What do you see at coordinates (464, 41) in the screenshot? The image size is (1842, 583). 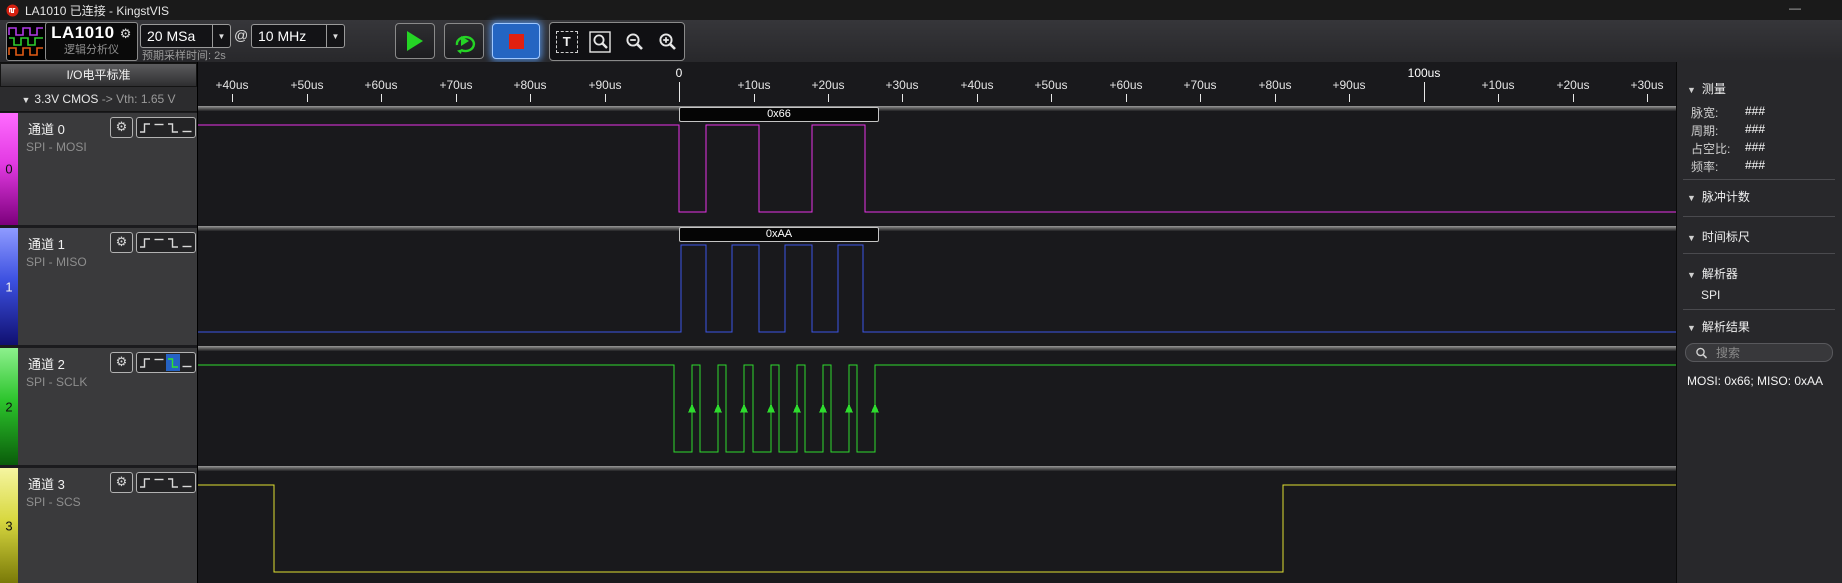 I see `repeat-capture-button` at bounding box center [464, 41].